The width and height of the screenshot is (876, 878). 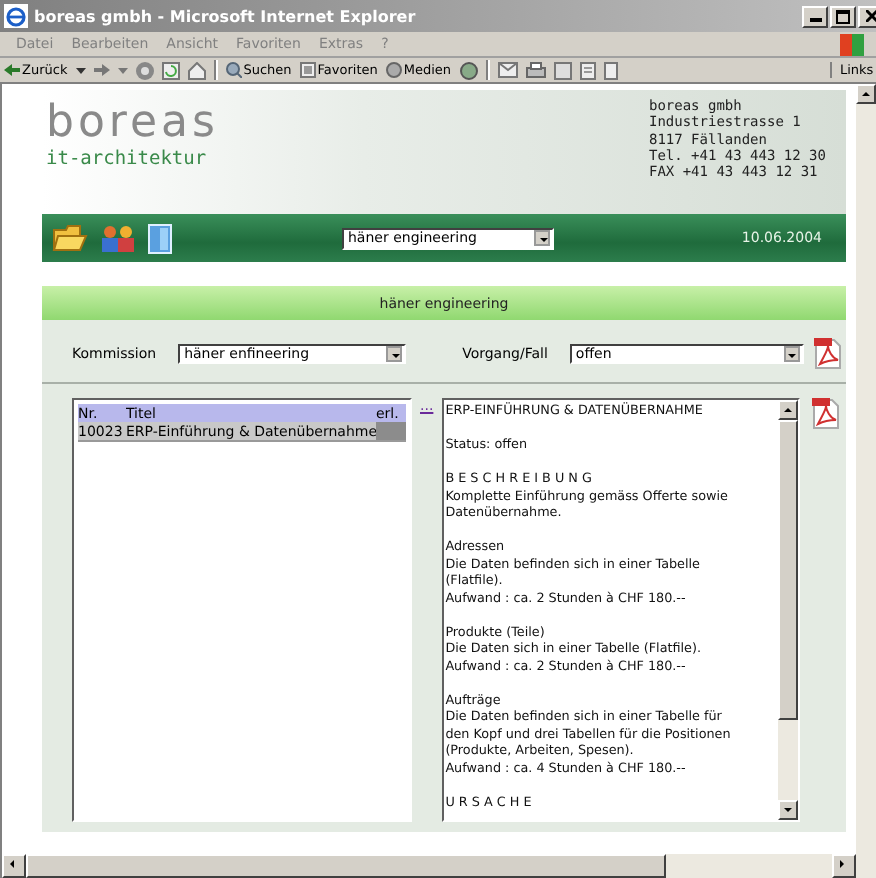 What do you see at coordinates (127, 160) in the screenshot?
I see `logo-tagline: it-architektur` at bounding box center [127, 160].